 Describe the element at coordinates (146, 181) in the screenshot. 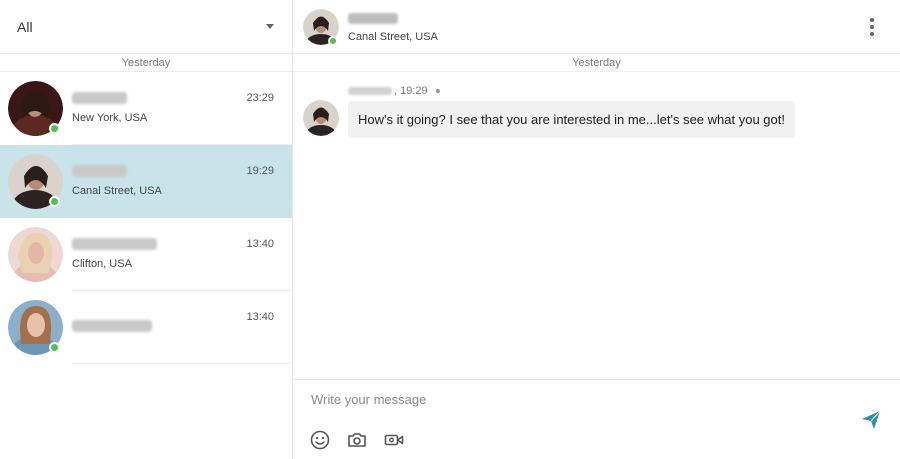

I see `conversation-item-active: Canal Street, USA 19:29` at that location.